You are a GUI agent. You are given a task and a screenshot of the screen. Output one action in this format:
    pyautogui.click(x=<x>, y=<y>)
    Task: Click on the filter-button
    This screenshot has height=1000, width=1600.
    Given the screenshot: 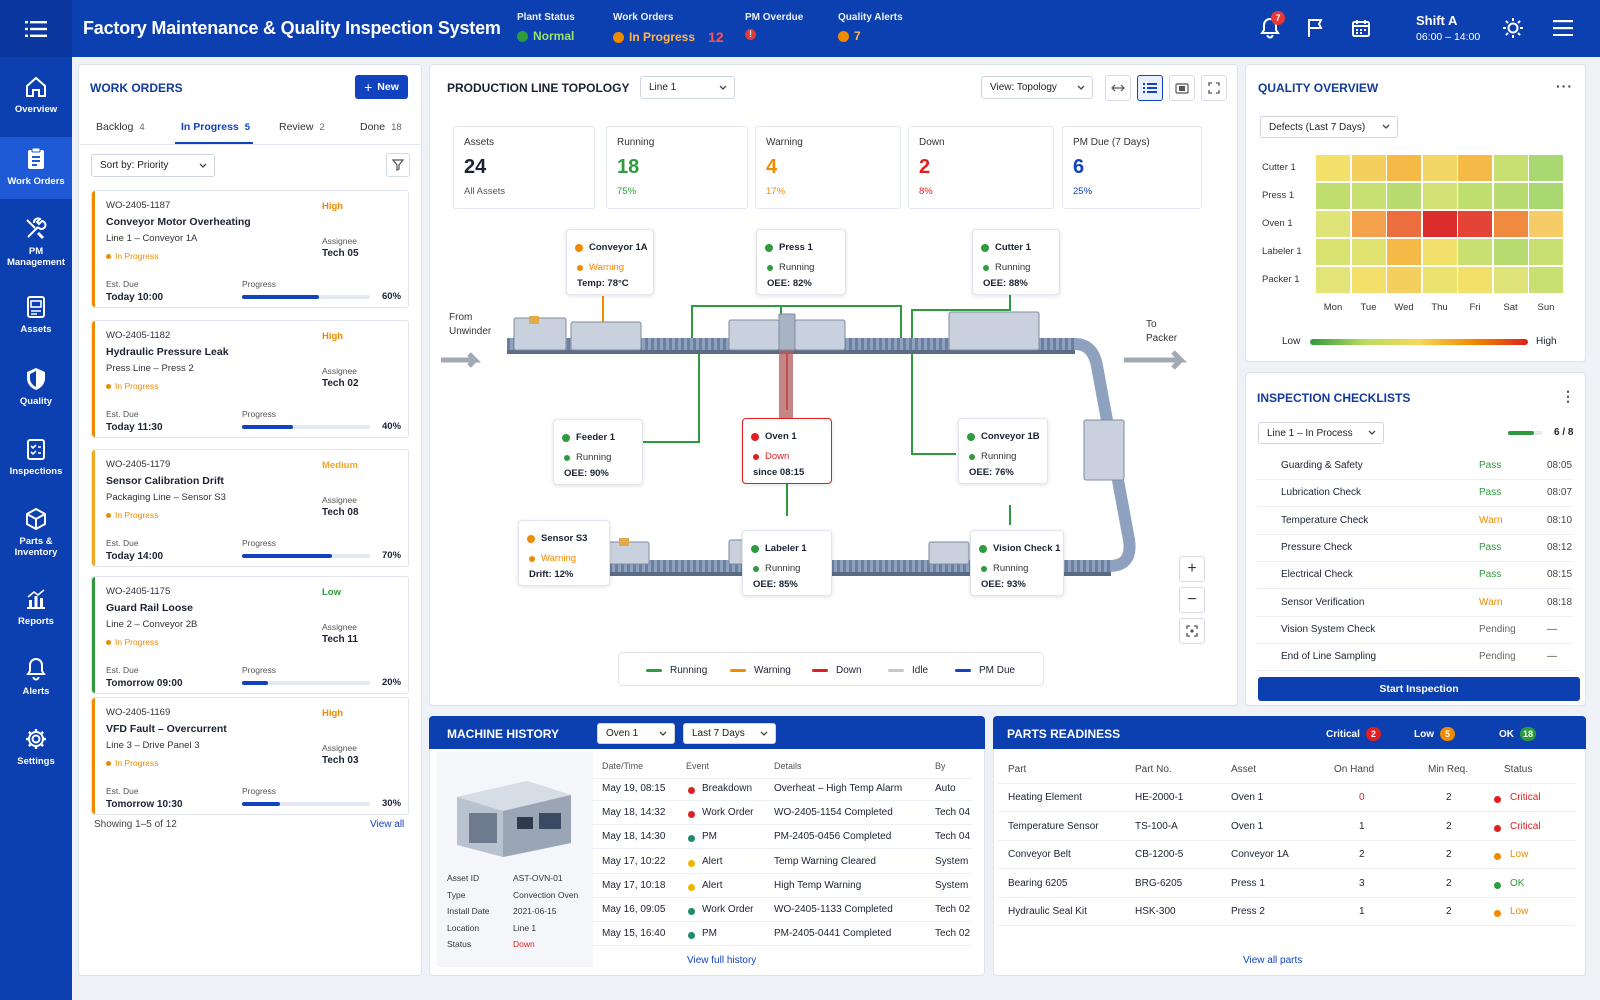 What is the action you would take?
    pyautogui.click(x=398, y=165)
    